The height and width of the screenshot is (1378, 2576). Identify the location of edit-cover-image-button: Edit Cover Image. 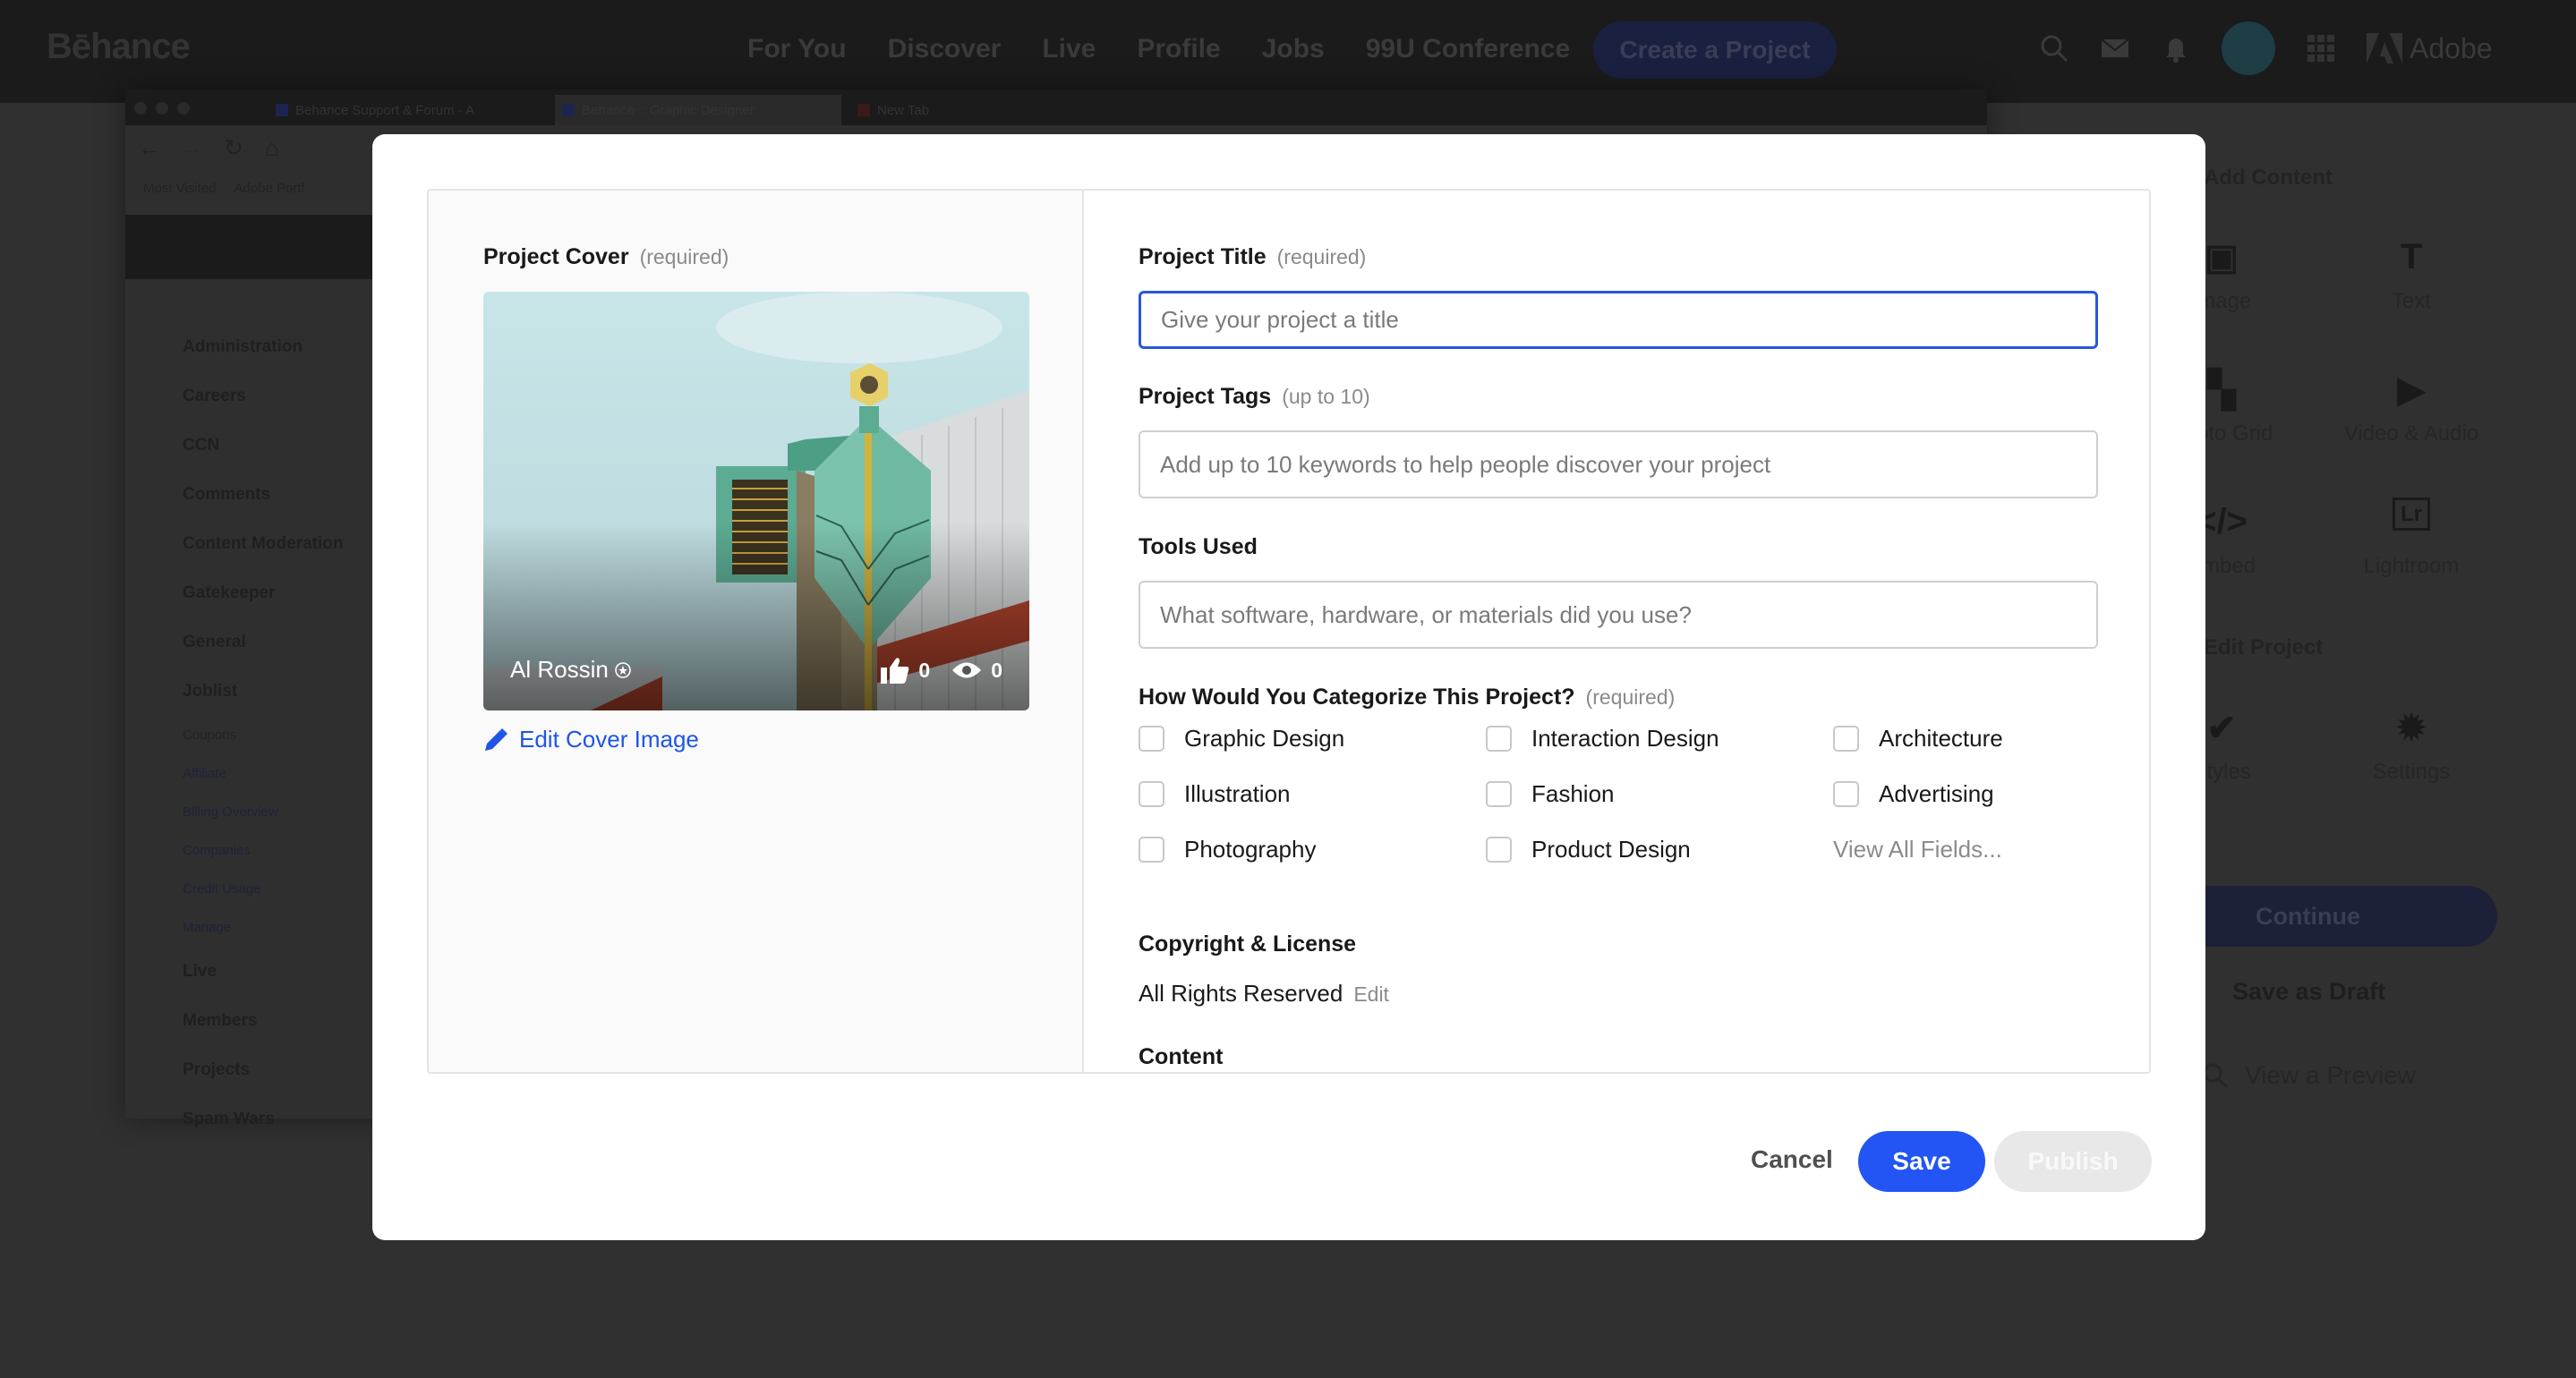
(591, 739).